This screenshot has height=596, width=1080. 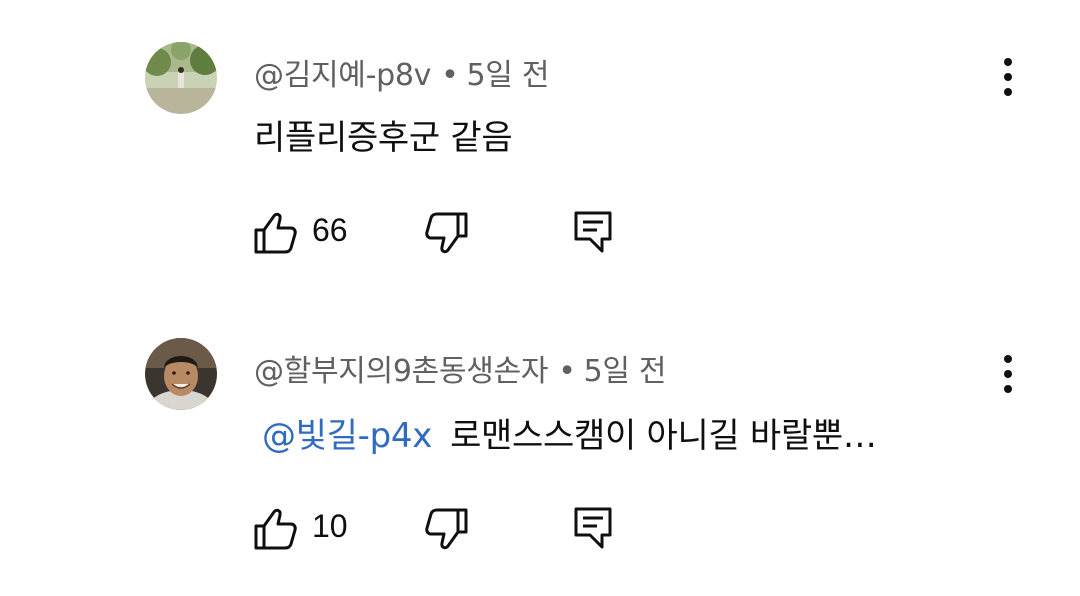 I want to click on thumbs-up-icon, so click(x=275, y=529).